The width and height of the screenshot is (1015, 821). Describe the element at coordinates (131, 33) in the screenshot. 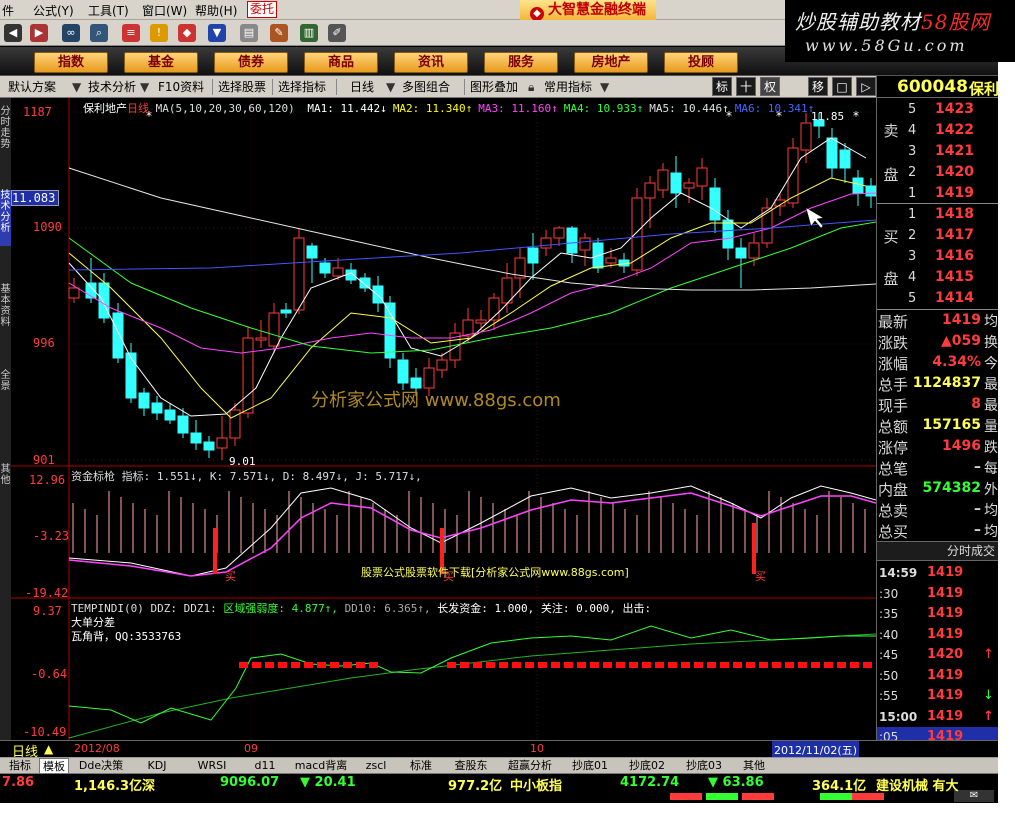

I see `notepad-icon: ≡` at that location.